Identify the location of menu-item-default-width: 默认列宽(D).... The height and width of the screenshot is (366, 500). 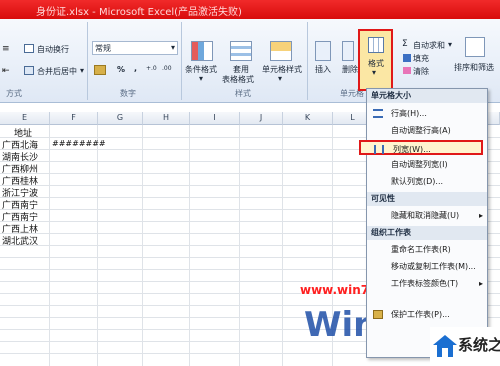
(427, 181).